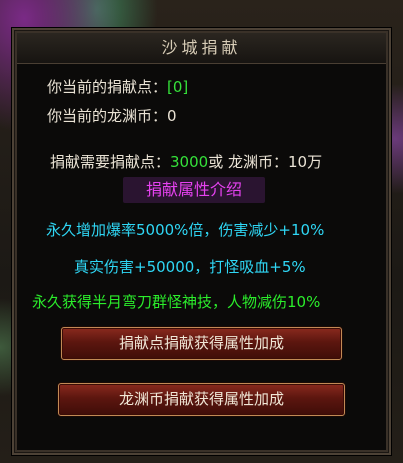  Describe the element at coordinates (176, 302) in the screenshot. I see `attribute-line-3: 永久获得半月弯刀群怪神技，人物减伤10%` at that location.